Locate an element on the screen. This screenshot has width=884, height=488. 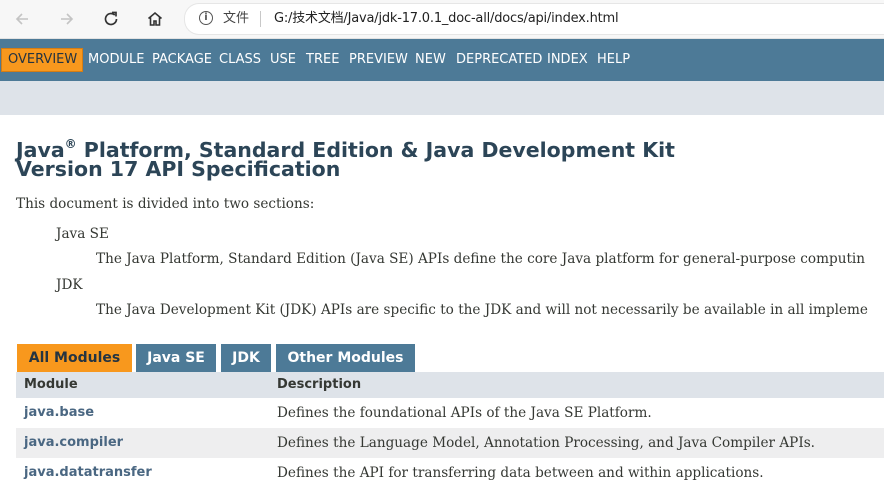
back-icon is located at coordinates (22, 19).